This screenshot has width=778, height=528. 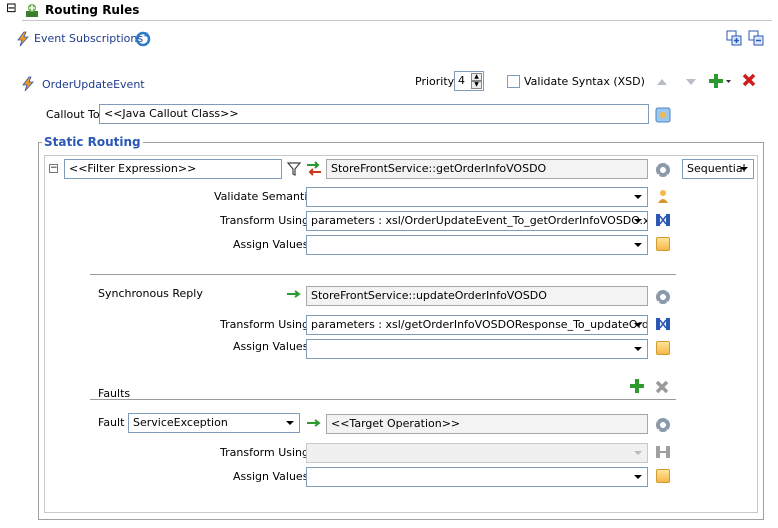 I want to click on spinner-up-icon: ▲, so click(x=476, y=77).